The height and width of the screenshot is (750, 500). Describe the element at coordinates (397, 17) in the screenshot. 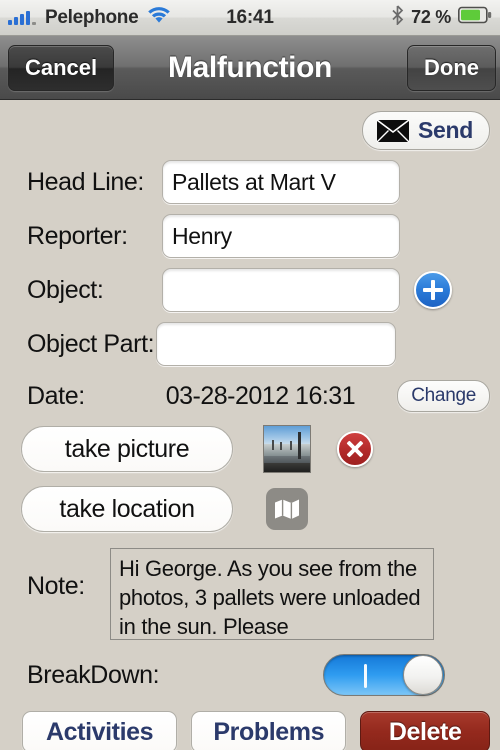

I see `bluetooth-icon` at that location.